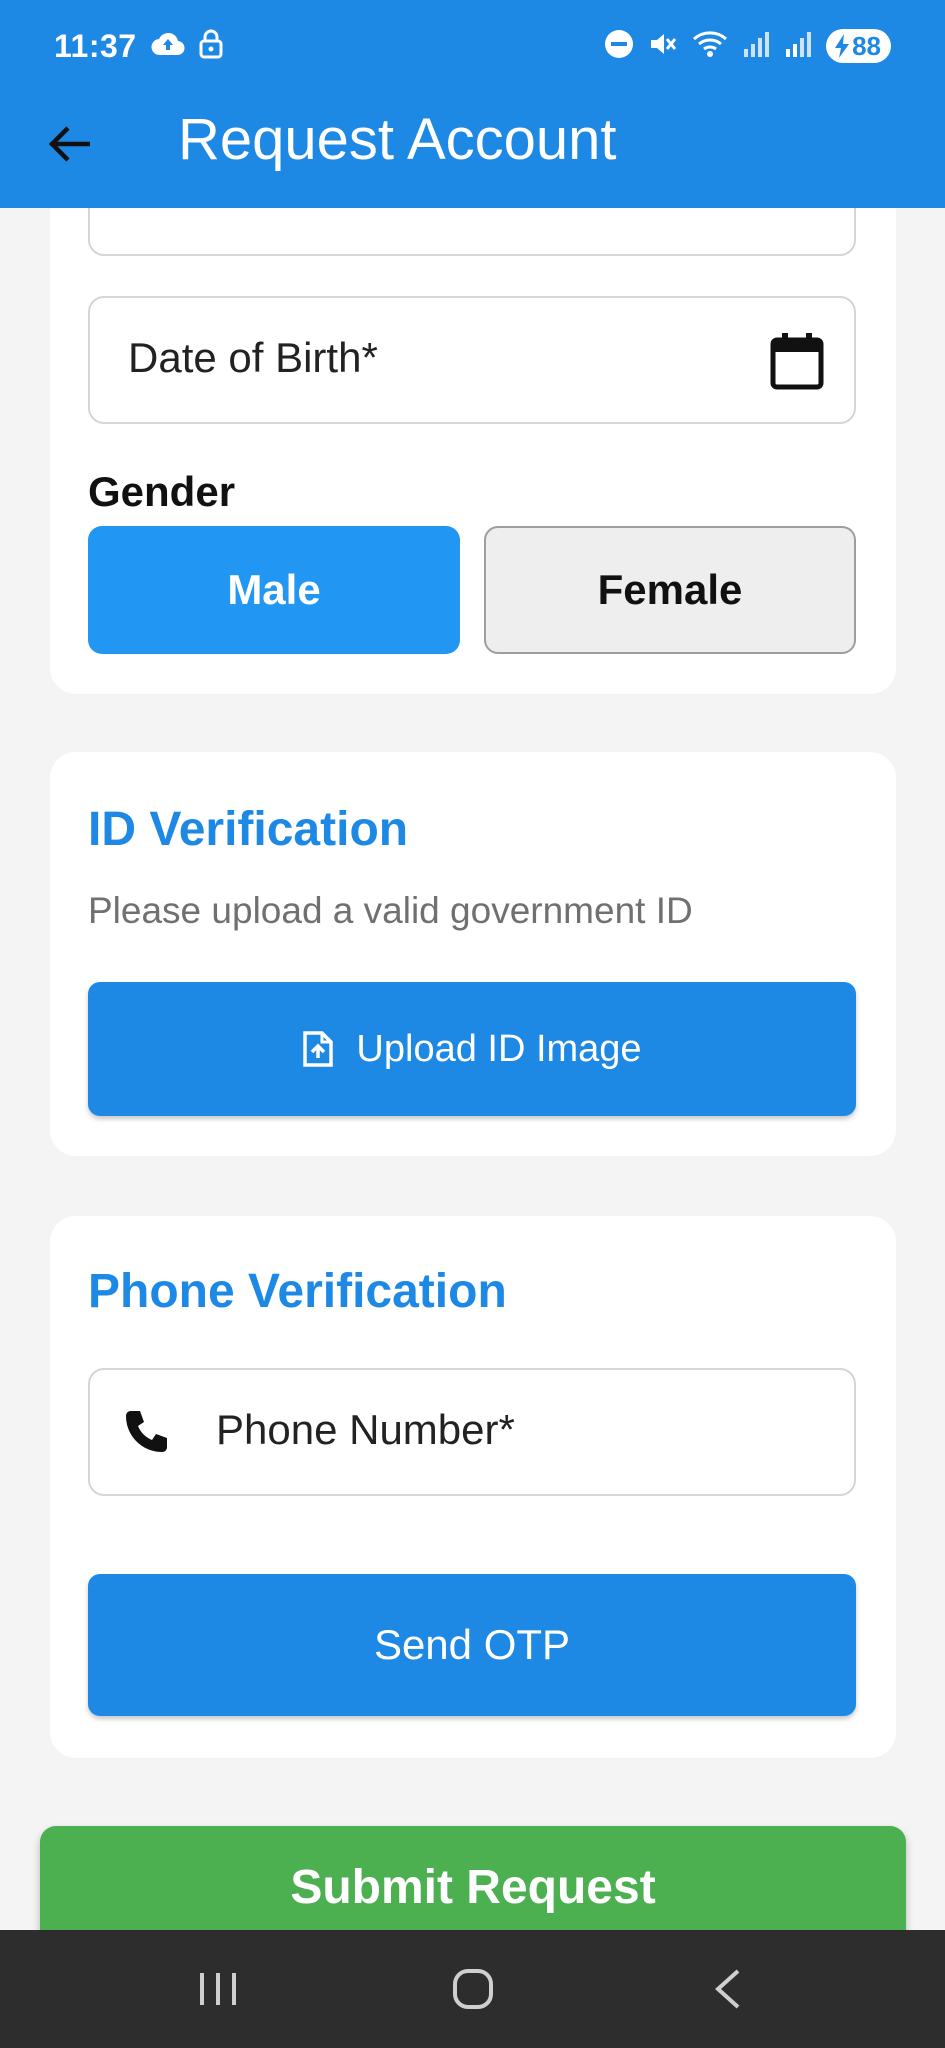 Image resolution: width=945 pixels, height=2048 pixels. I want to click on system-nav-bar, so click(472, 1989).